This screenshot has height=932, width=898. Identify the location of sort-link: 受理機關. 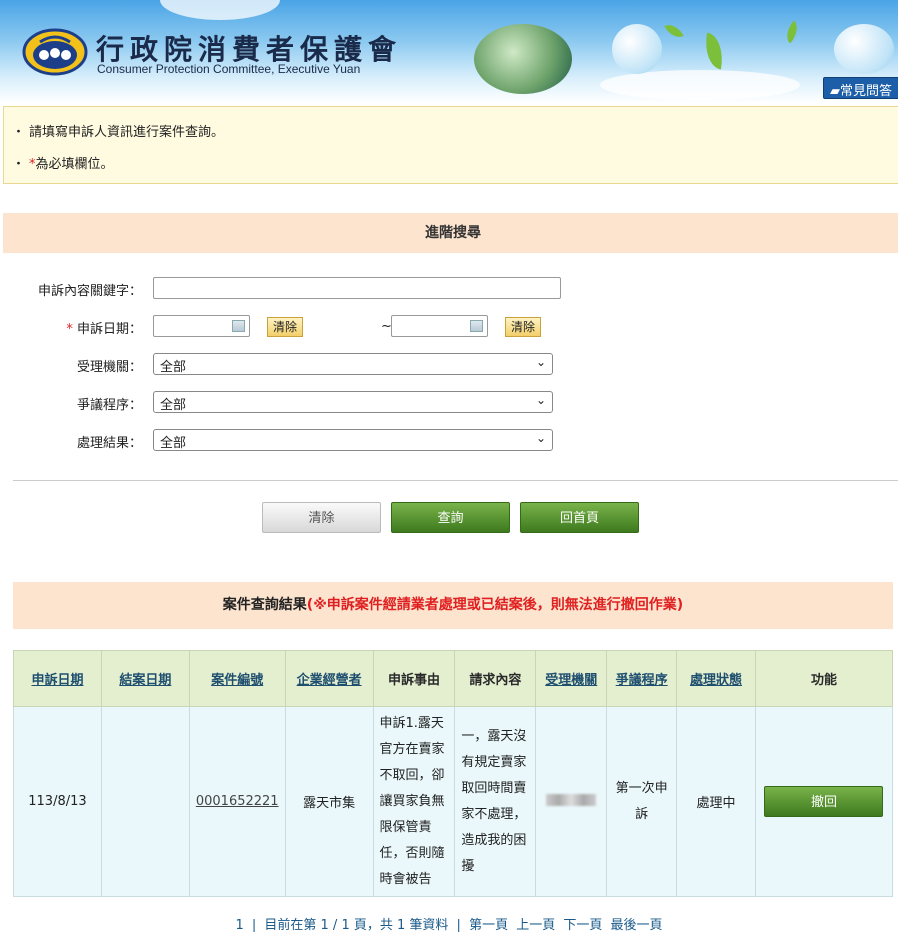
(571, 680).